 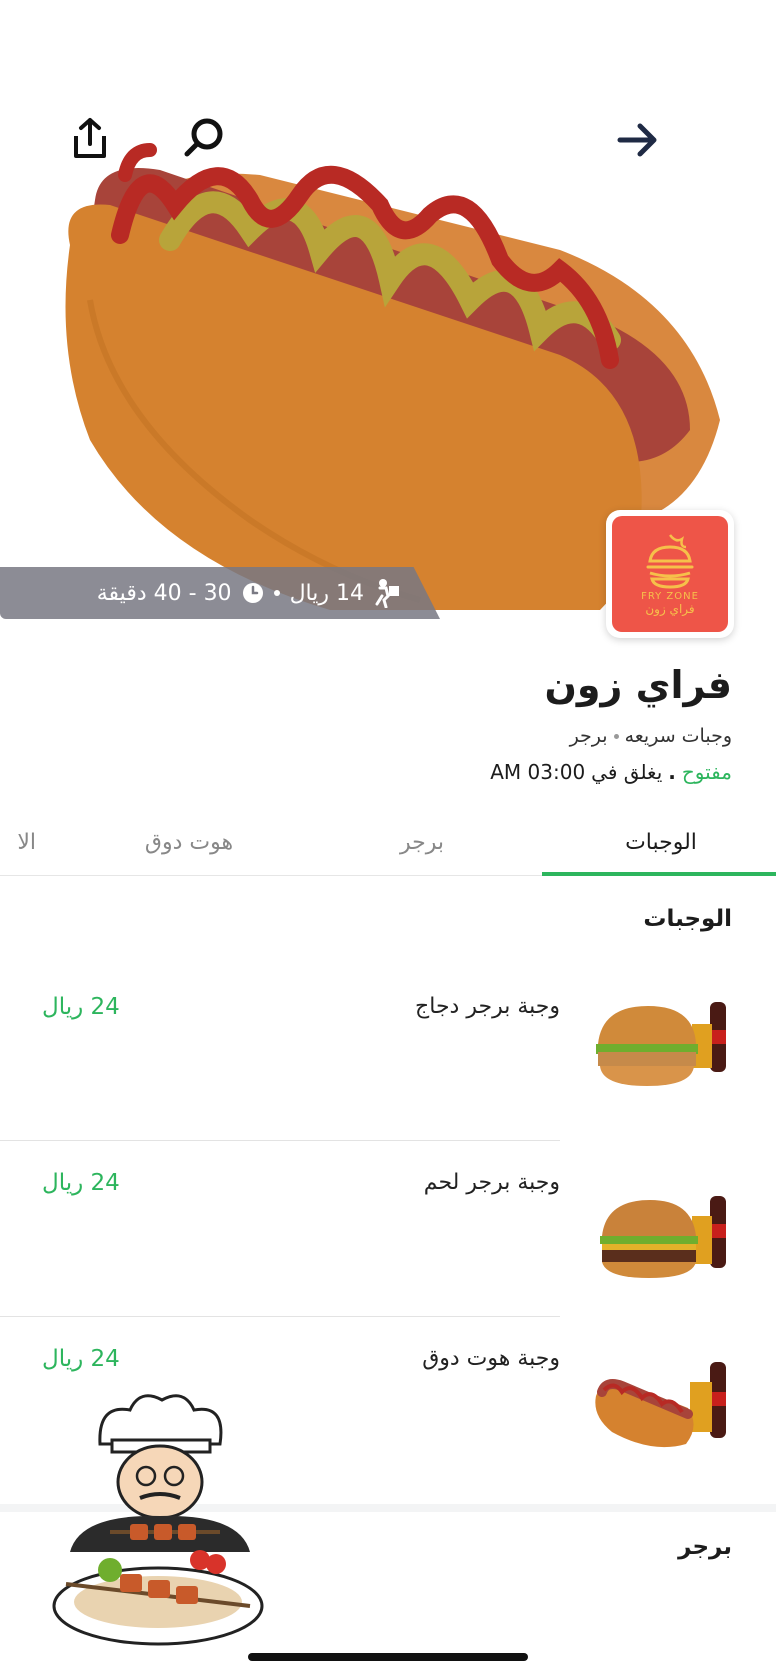 I want to click on delivery-info-strip: 14 ريال 30 - 40 دقيقة, so click(x=220, y=593).